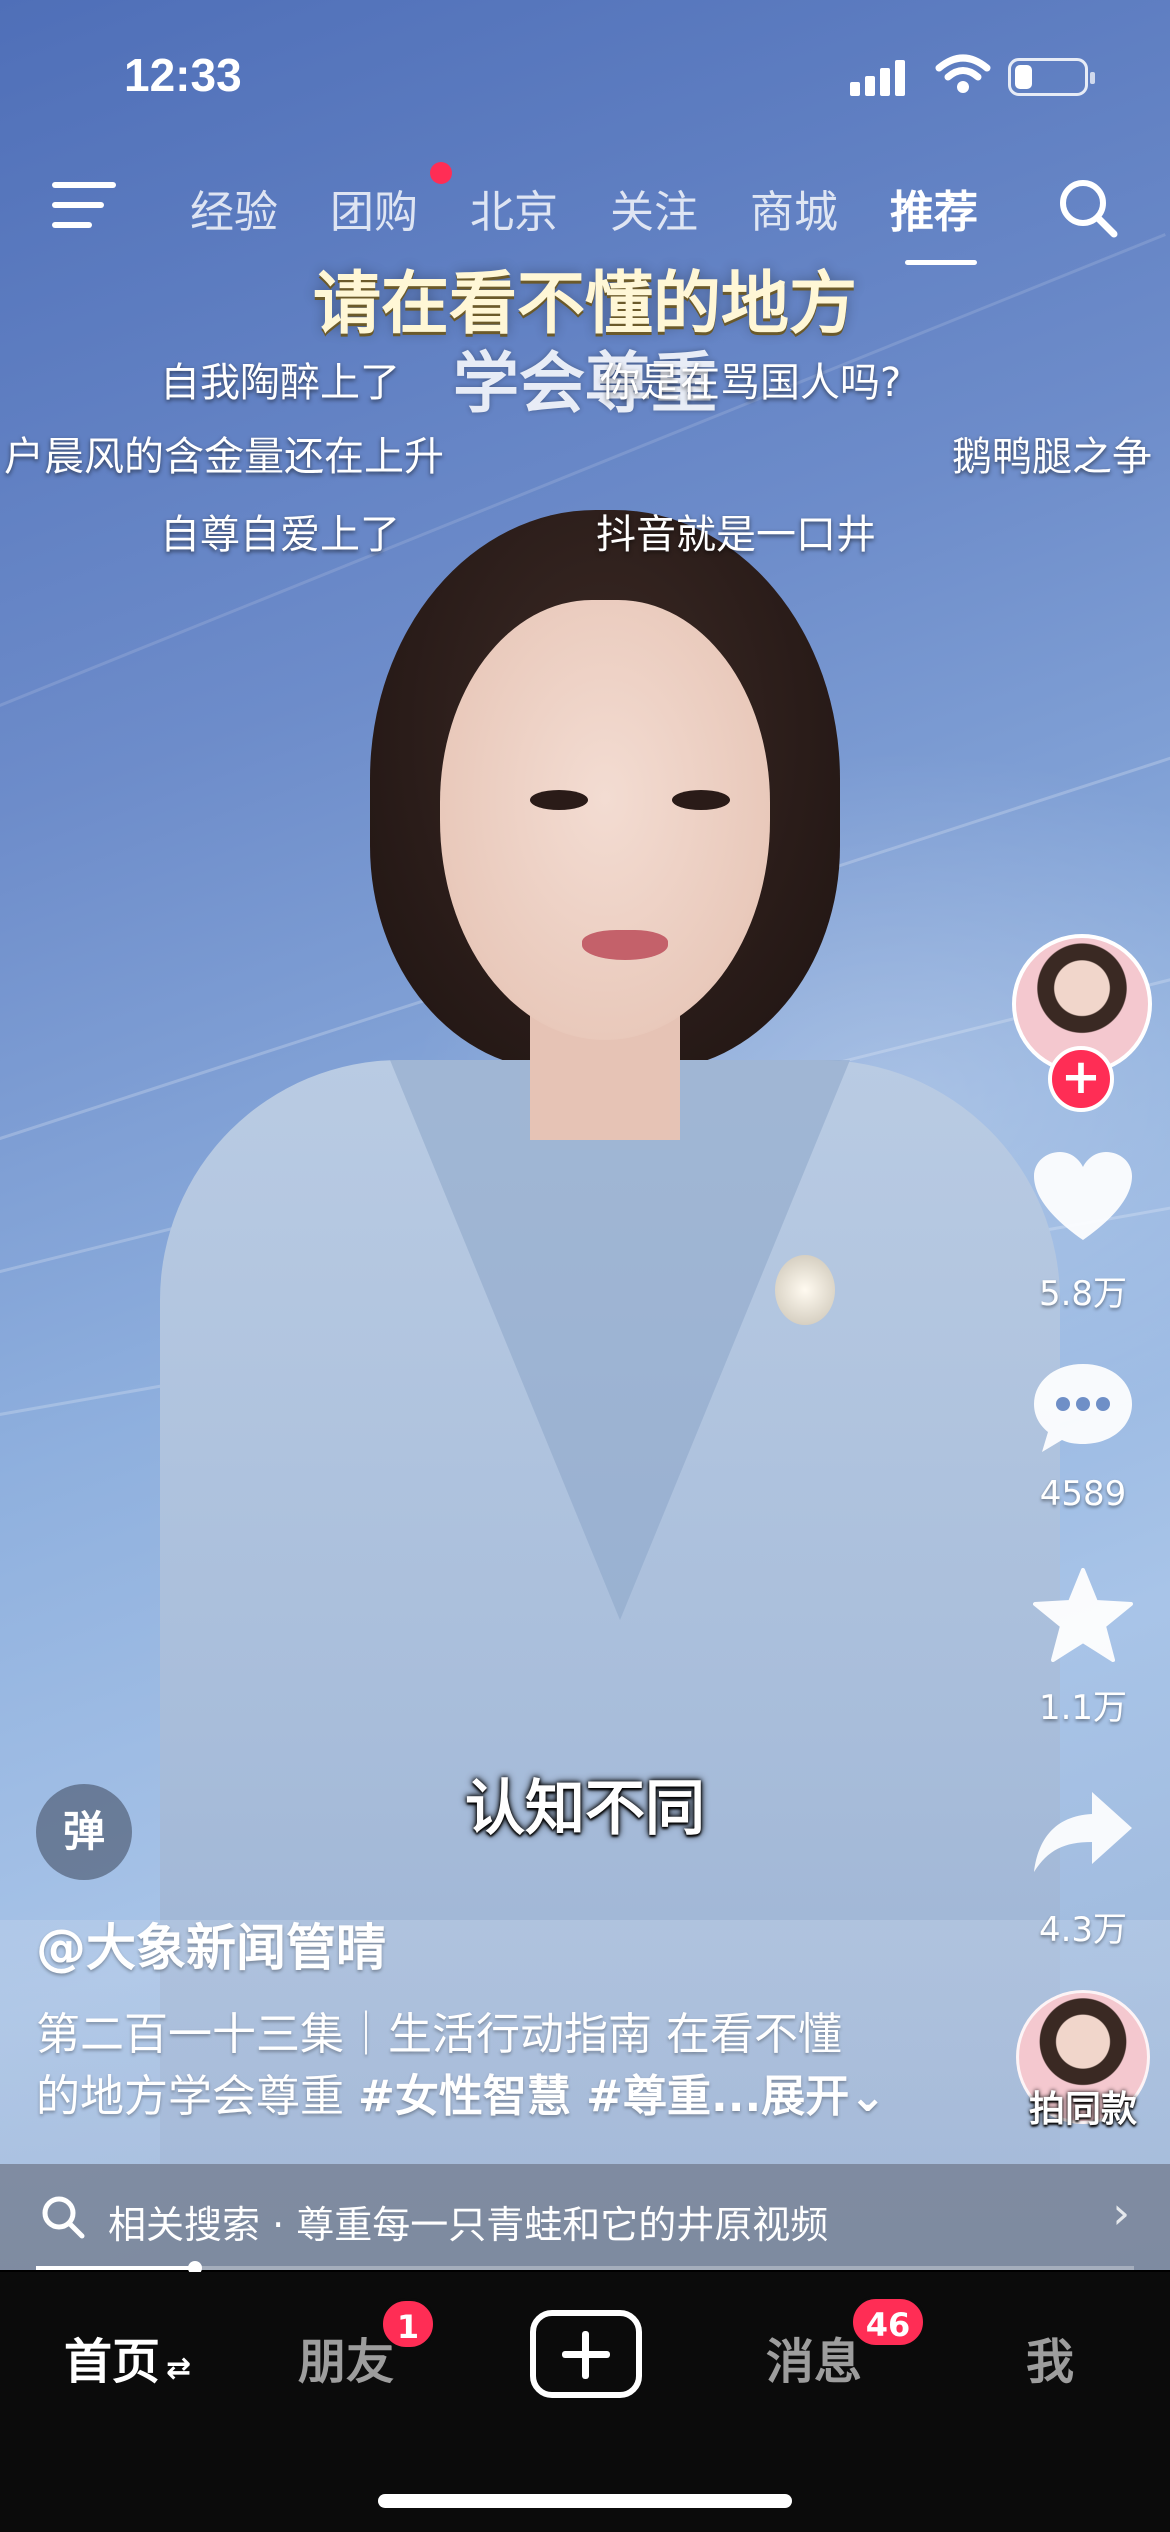 Image resolution: width=1170 pixels, height=2532 pixels. I want to click on follow-button: +, so click(1081, 1079).